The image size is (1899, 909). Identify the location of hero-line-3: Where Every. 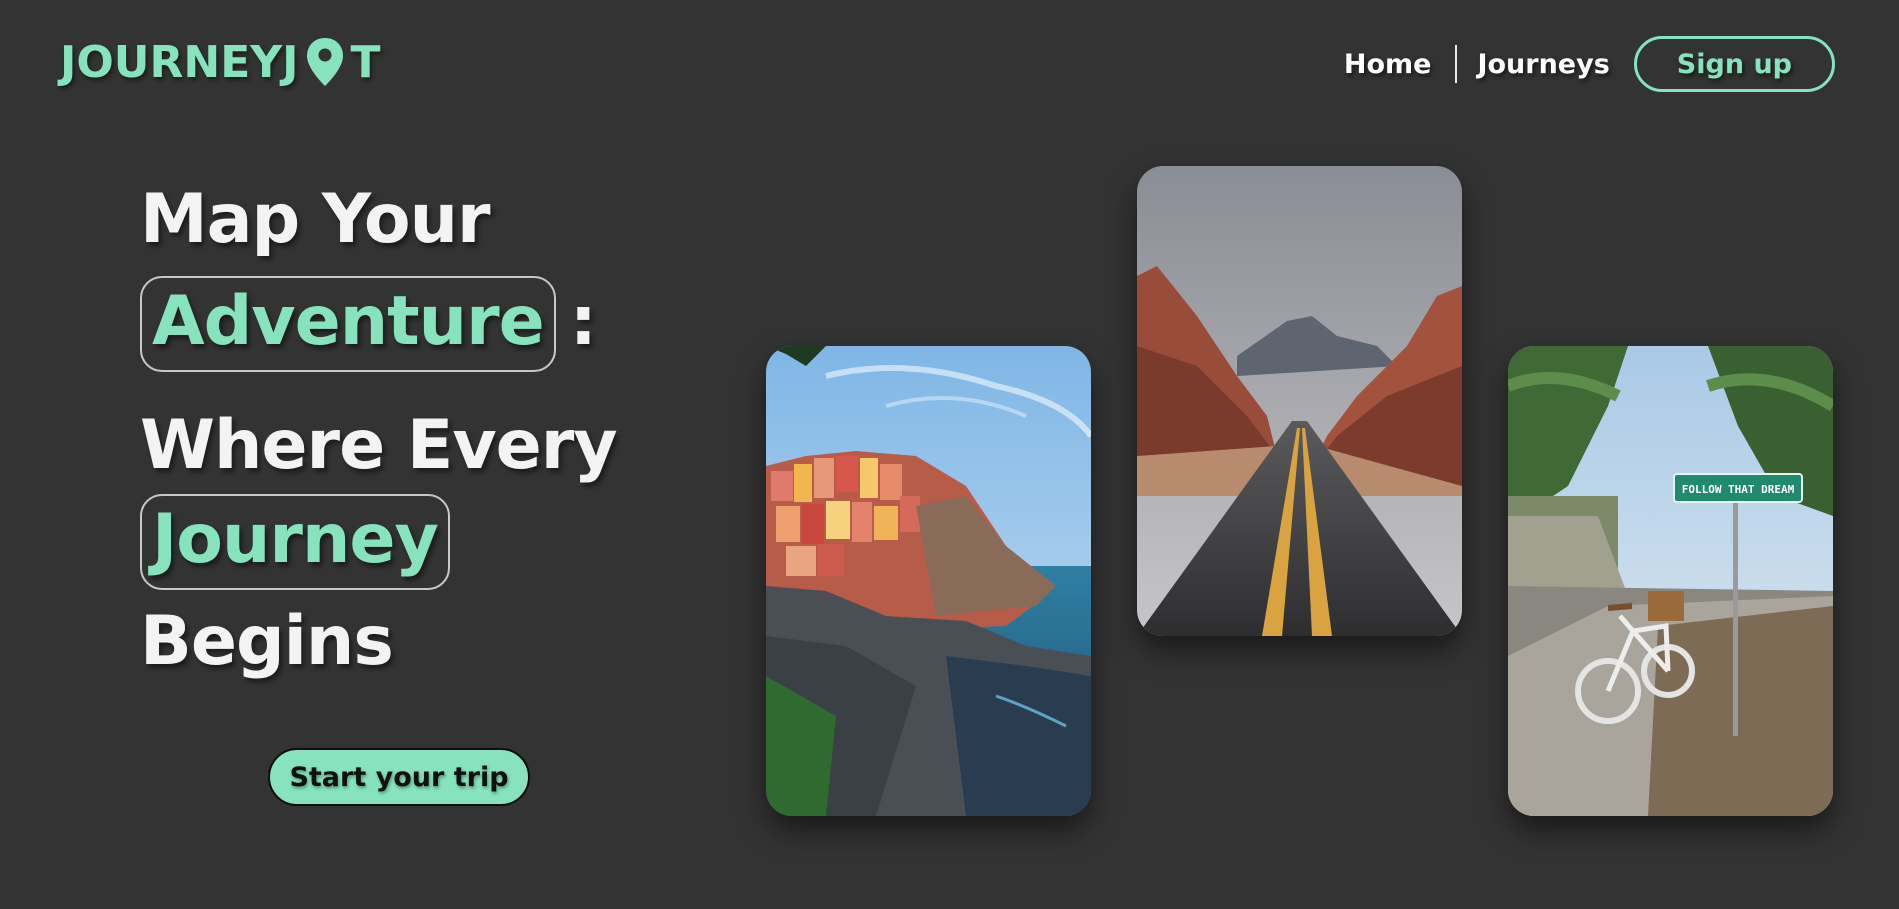
(379, 445).